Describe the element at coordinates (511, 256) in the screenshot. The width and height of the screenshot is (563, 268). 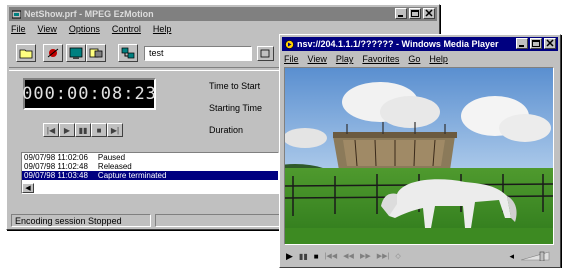
I see `volume-icon: ◂` at that location.